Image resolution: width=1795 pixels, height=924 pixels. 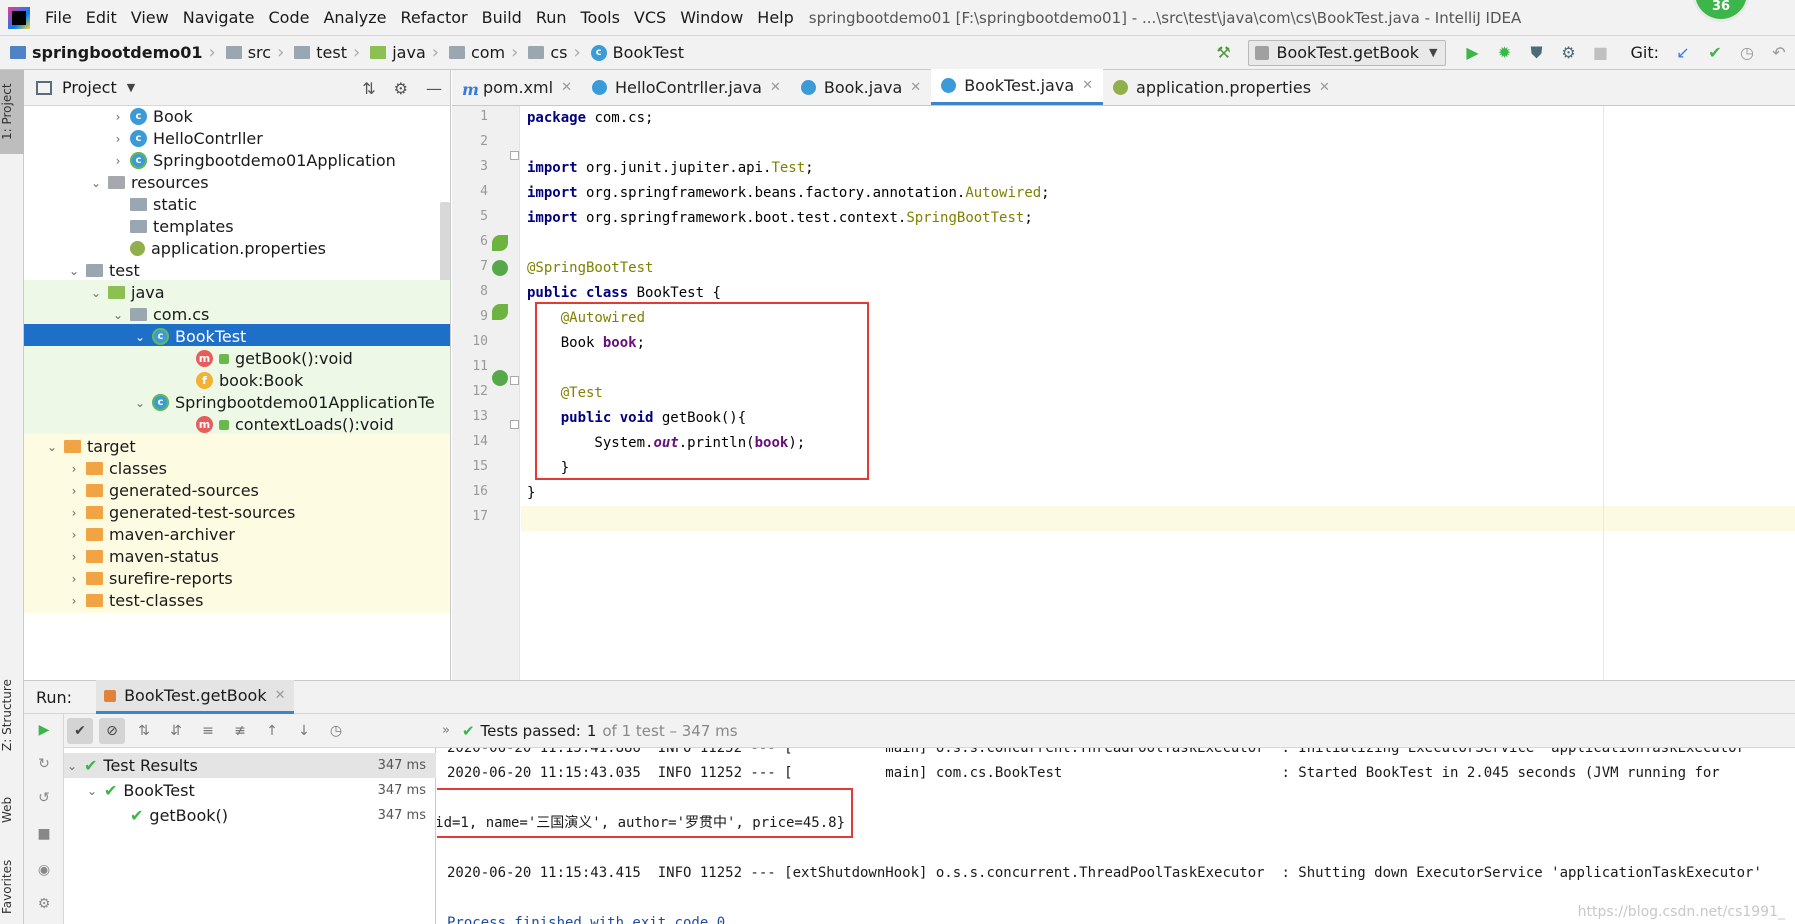 I want to click on test-class-row: ⌄ ✔ BookTest 347 ms, so click(x=250, y=790).